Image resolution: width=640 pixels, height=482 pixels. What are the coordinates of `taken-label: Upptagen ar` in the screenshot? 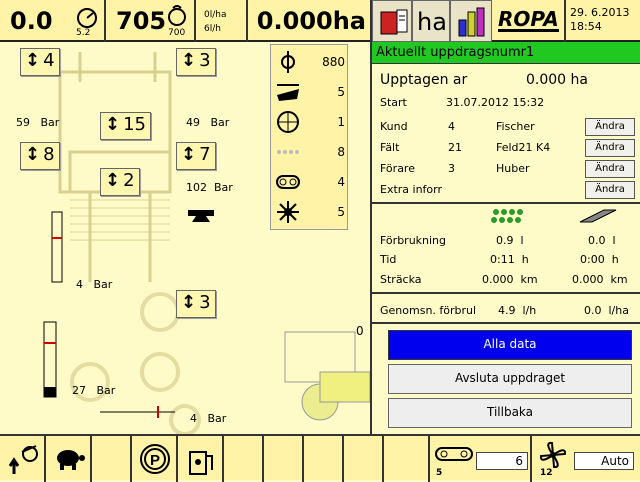 It's located at (424, 80).